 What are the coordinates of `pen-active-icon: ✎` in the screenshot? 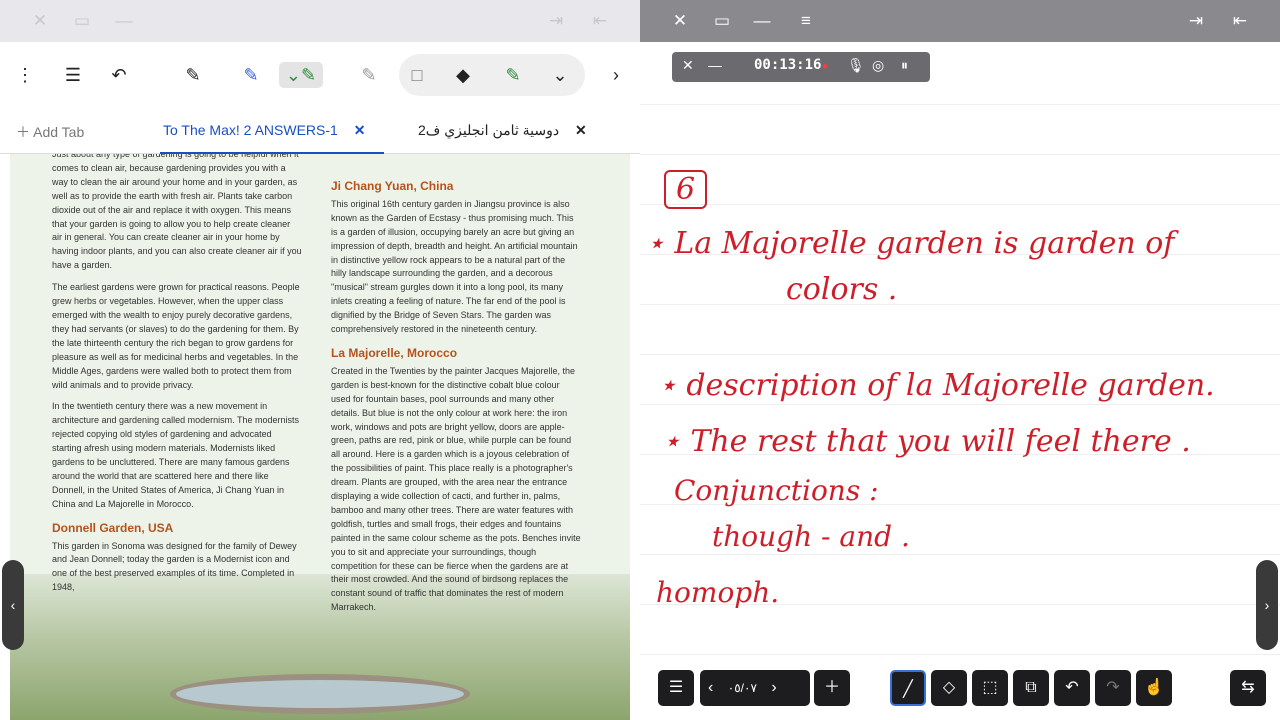 It's located at (513, 75).